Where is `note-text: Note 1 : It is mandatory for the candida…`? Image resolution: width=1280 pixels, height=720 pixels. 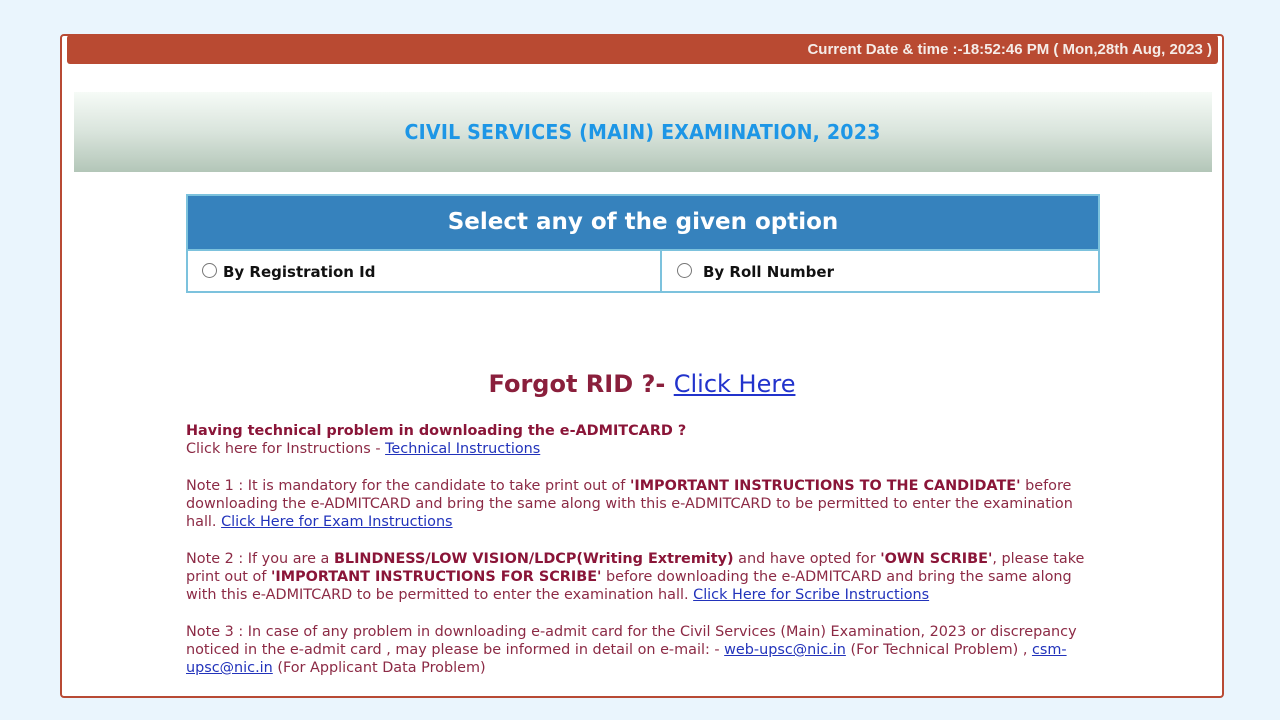 note-text: Note 1 : It is mandatory for the candida… is located at coordinates (408, 486).